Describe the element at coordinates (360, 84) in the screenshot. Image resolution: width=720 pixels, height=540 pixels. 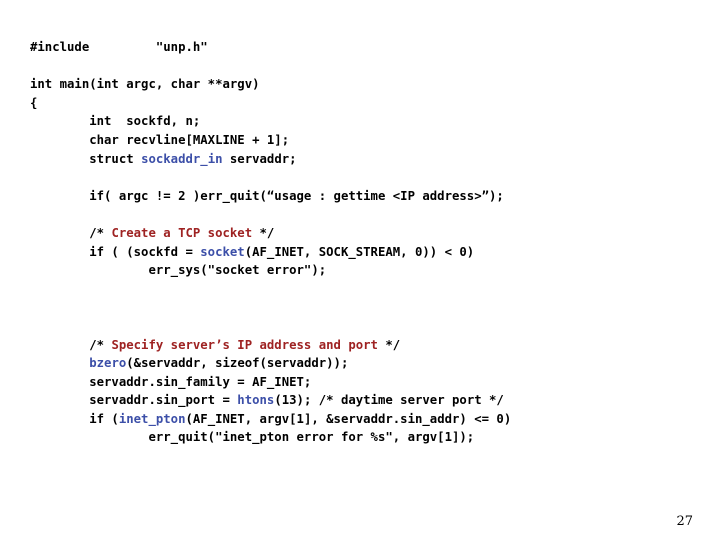
I see `line-main: int main(int argc, char **argv)` at that location.